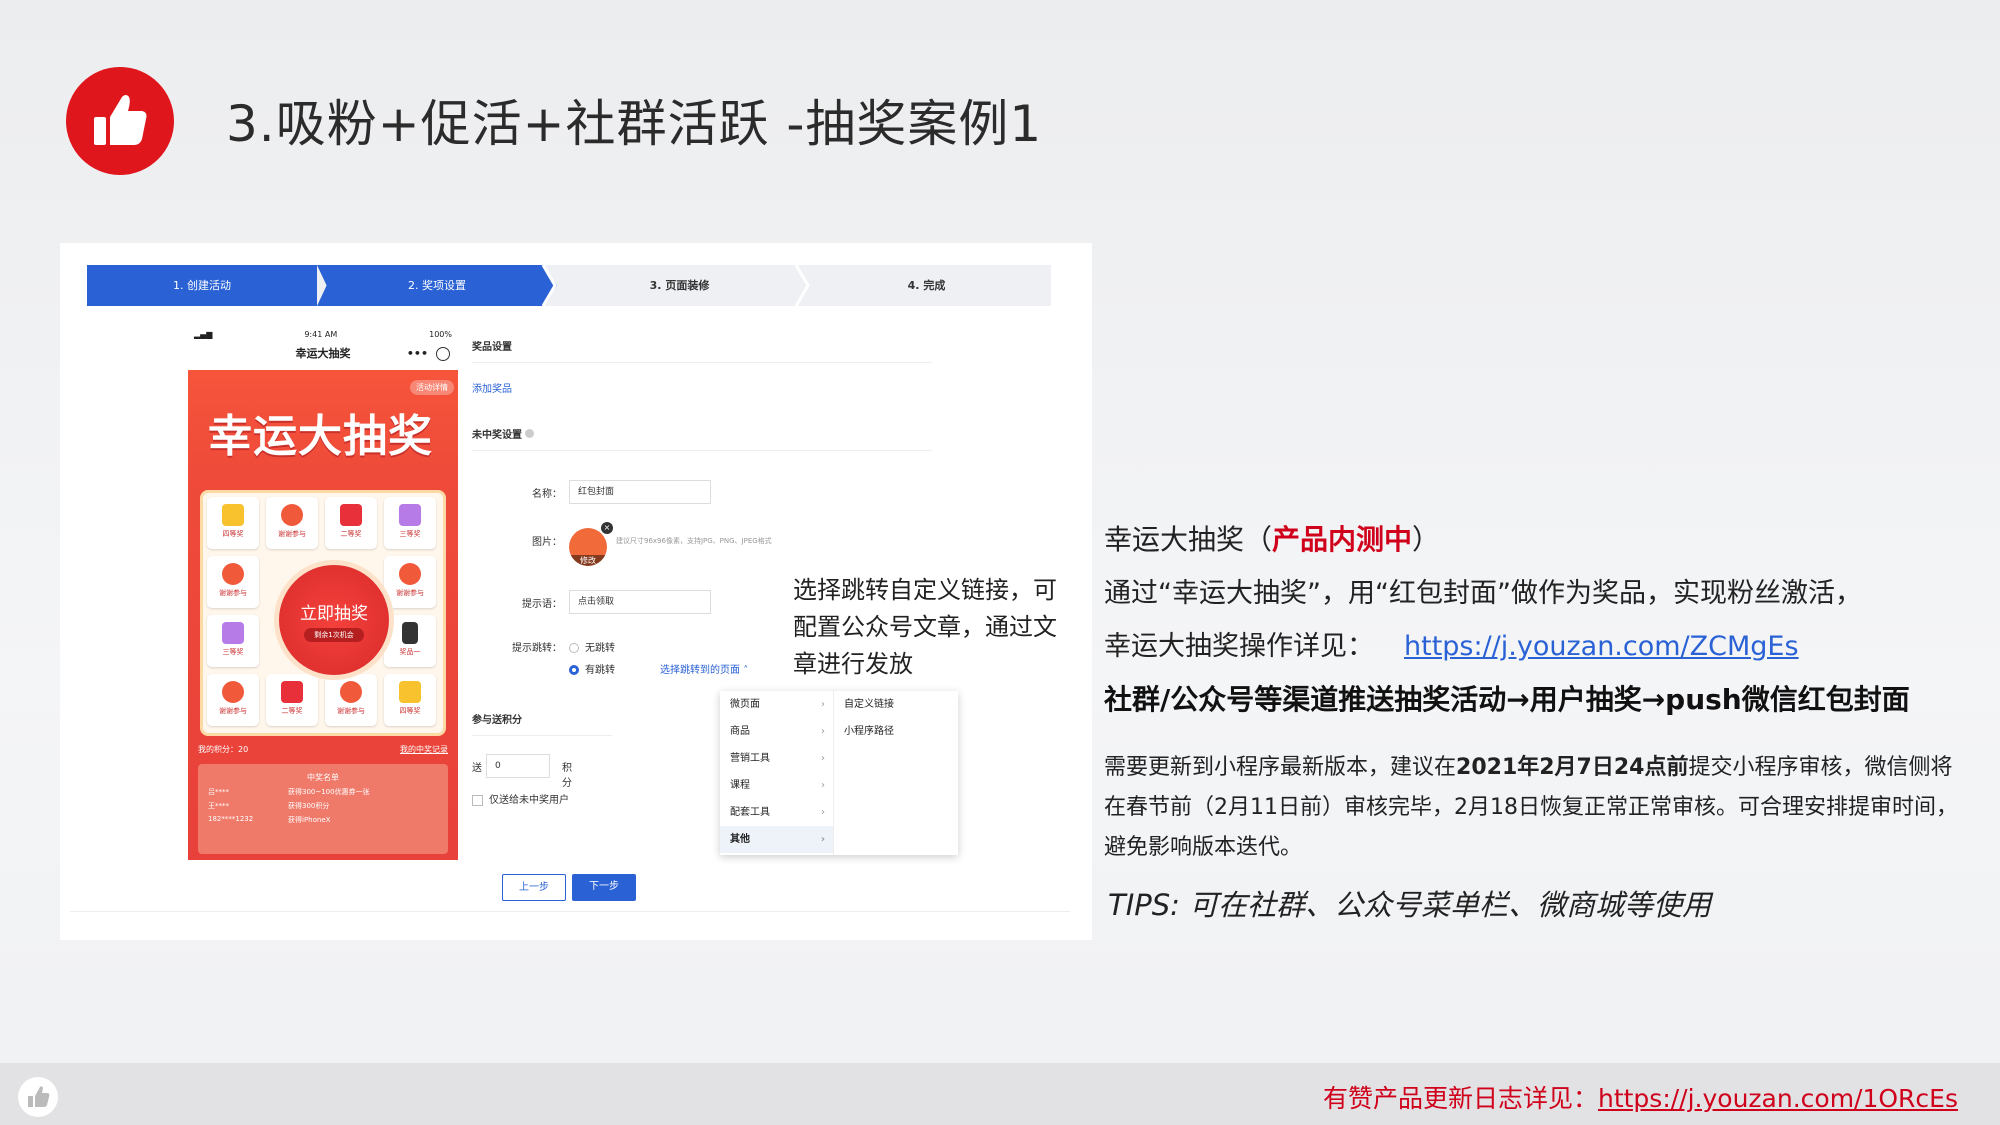  I want to click on next-button: 下一步, so click(604, 887).